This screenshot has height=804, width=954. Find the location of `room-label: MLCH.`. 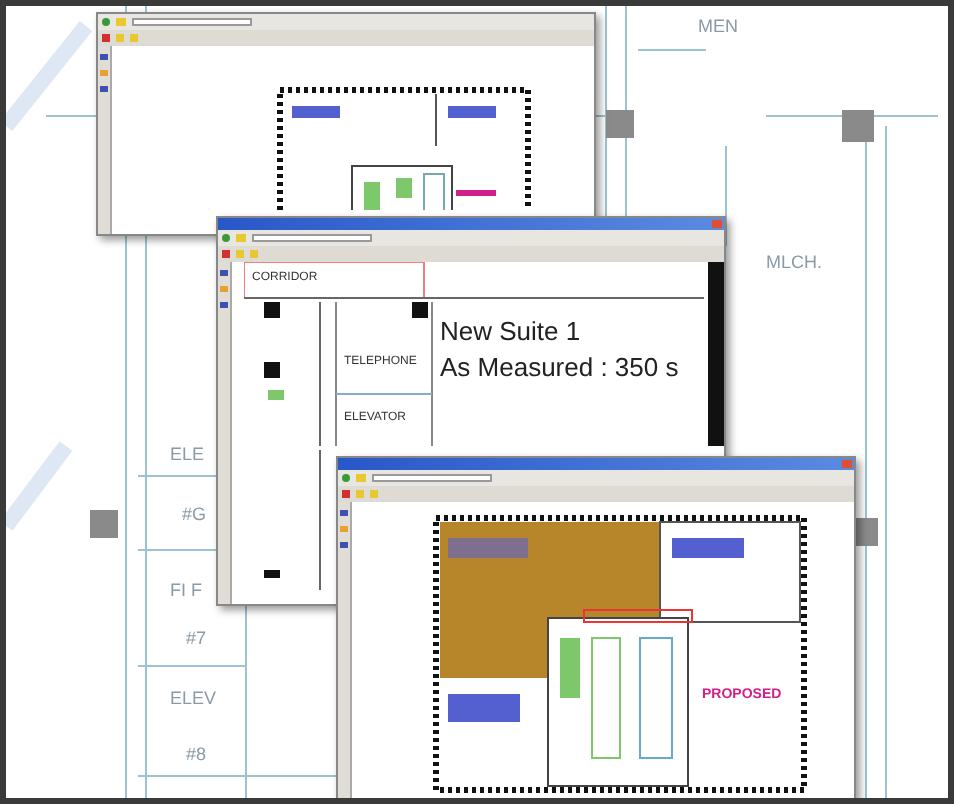

room-label: MLCH. is located at coordinates (794, 263).